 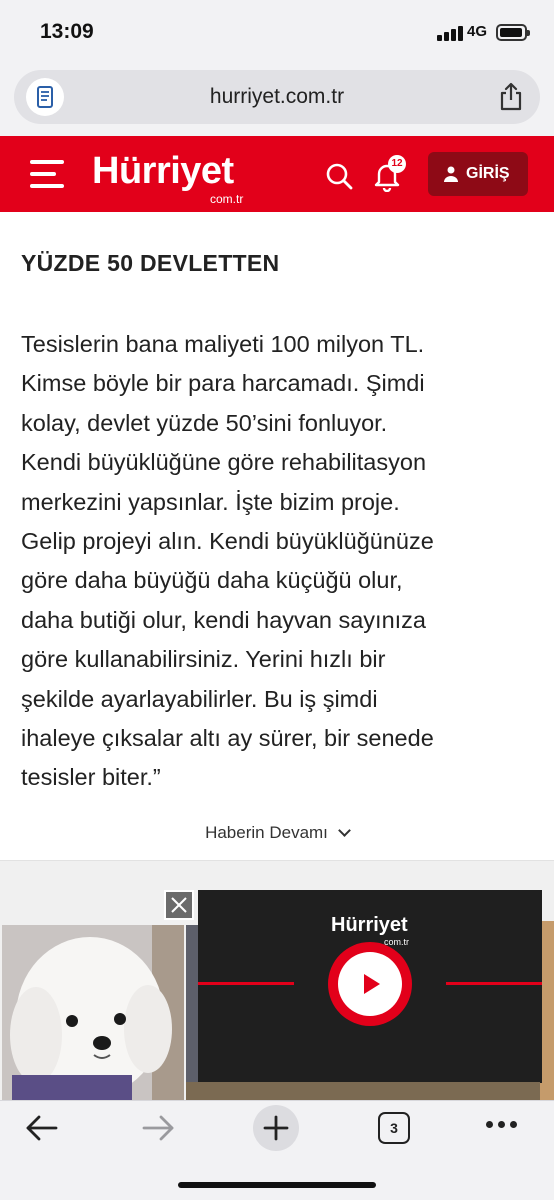 What do you see at coordinates (163, 171) in the screenshot?
I see `logo-text: Hürriyet` at bounding box center [163, 171].